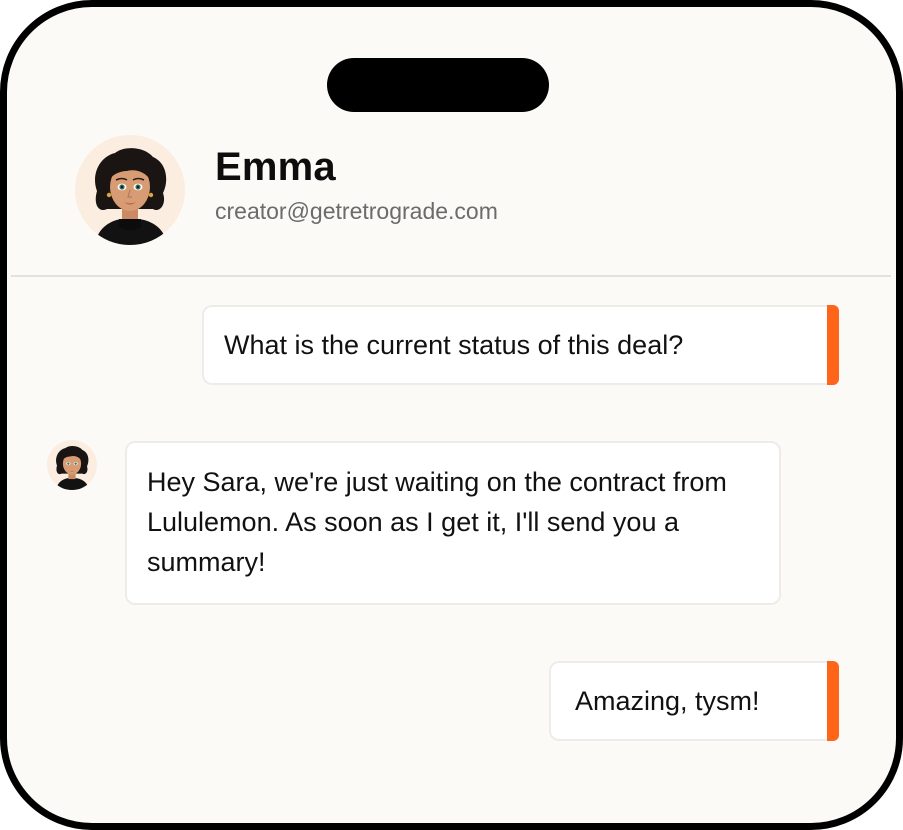 Image resolution: width=903 pixels, height=830 pixels. What do you see at coordinates (667, 701) in the screenshot?
I see `message-text: Amazing, tysm!` at bounding box center [667, 701].